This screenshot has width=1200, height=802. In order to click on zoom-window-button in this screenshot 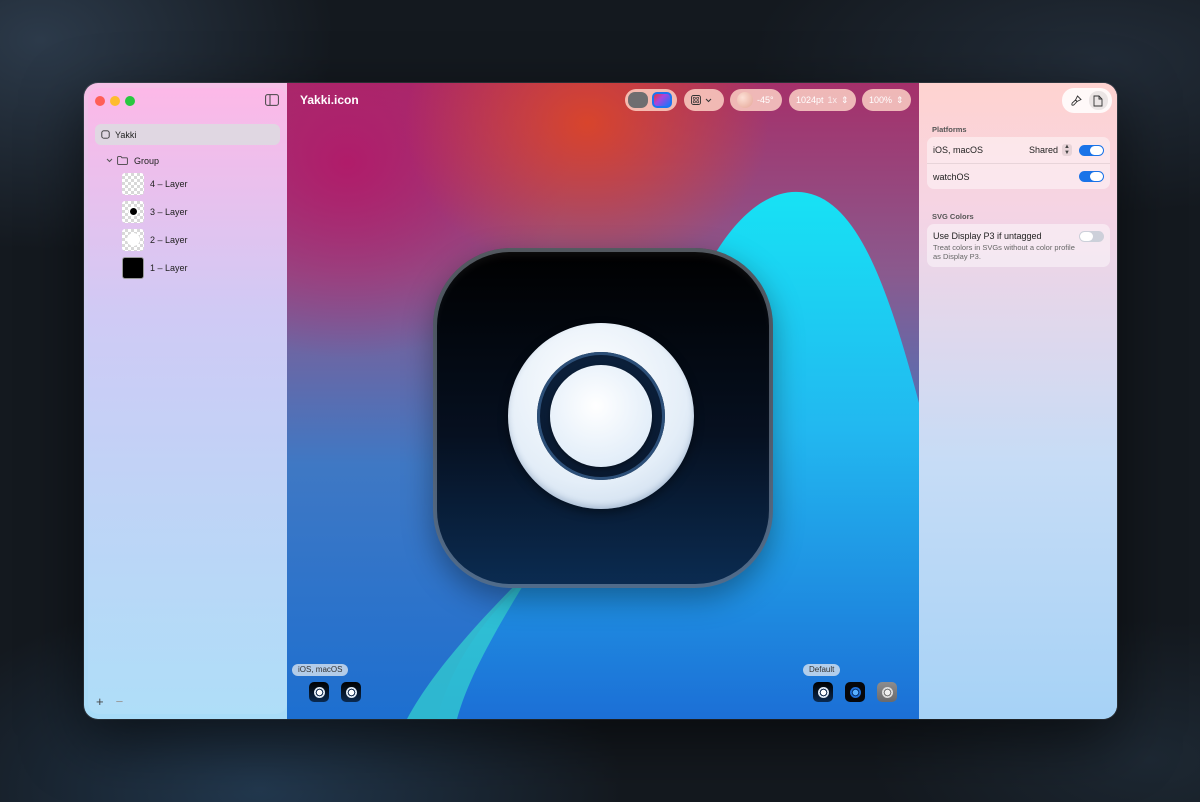, I will do `click(130, 101)`.